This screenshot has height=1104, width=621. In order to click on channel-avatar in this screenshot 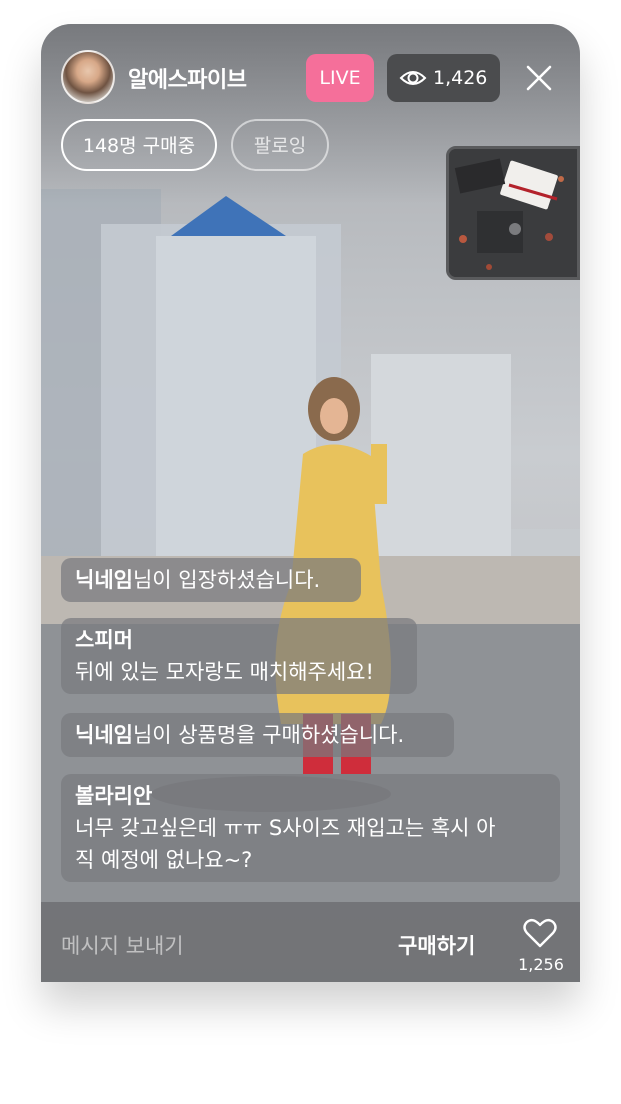, I will do `click(88, 77)`.